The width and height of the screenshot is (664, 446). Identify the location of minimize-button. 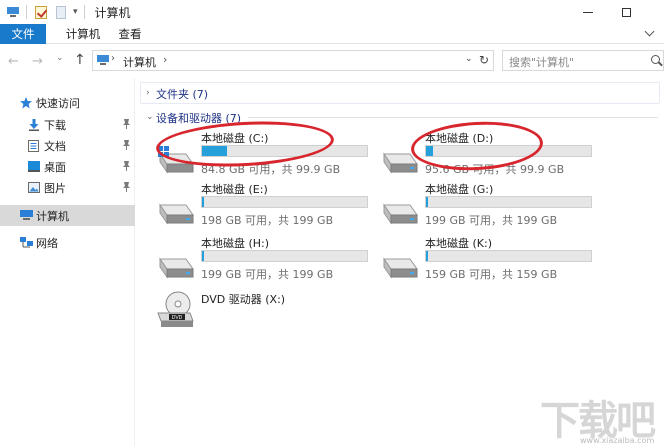
(588, 12).